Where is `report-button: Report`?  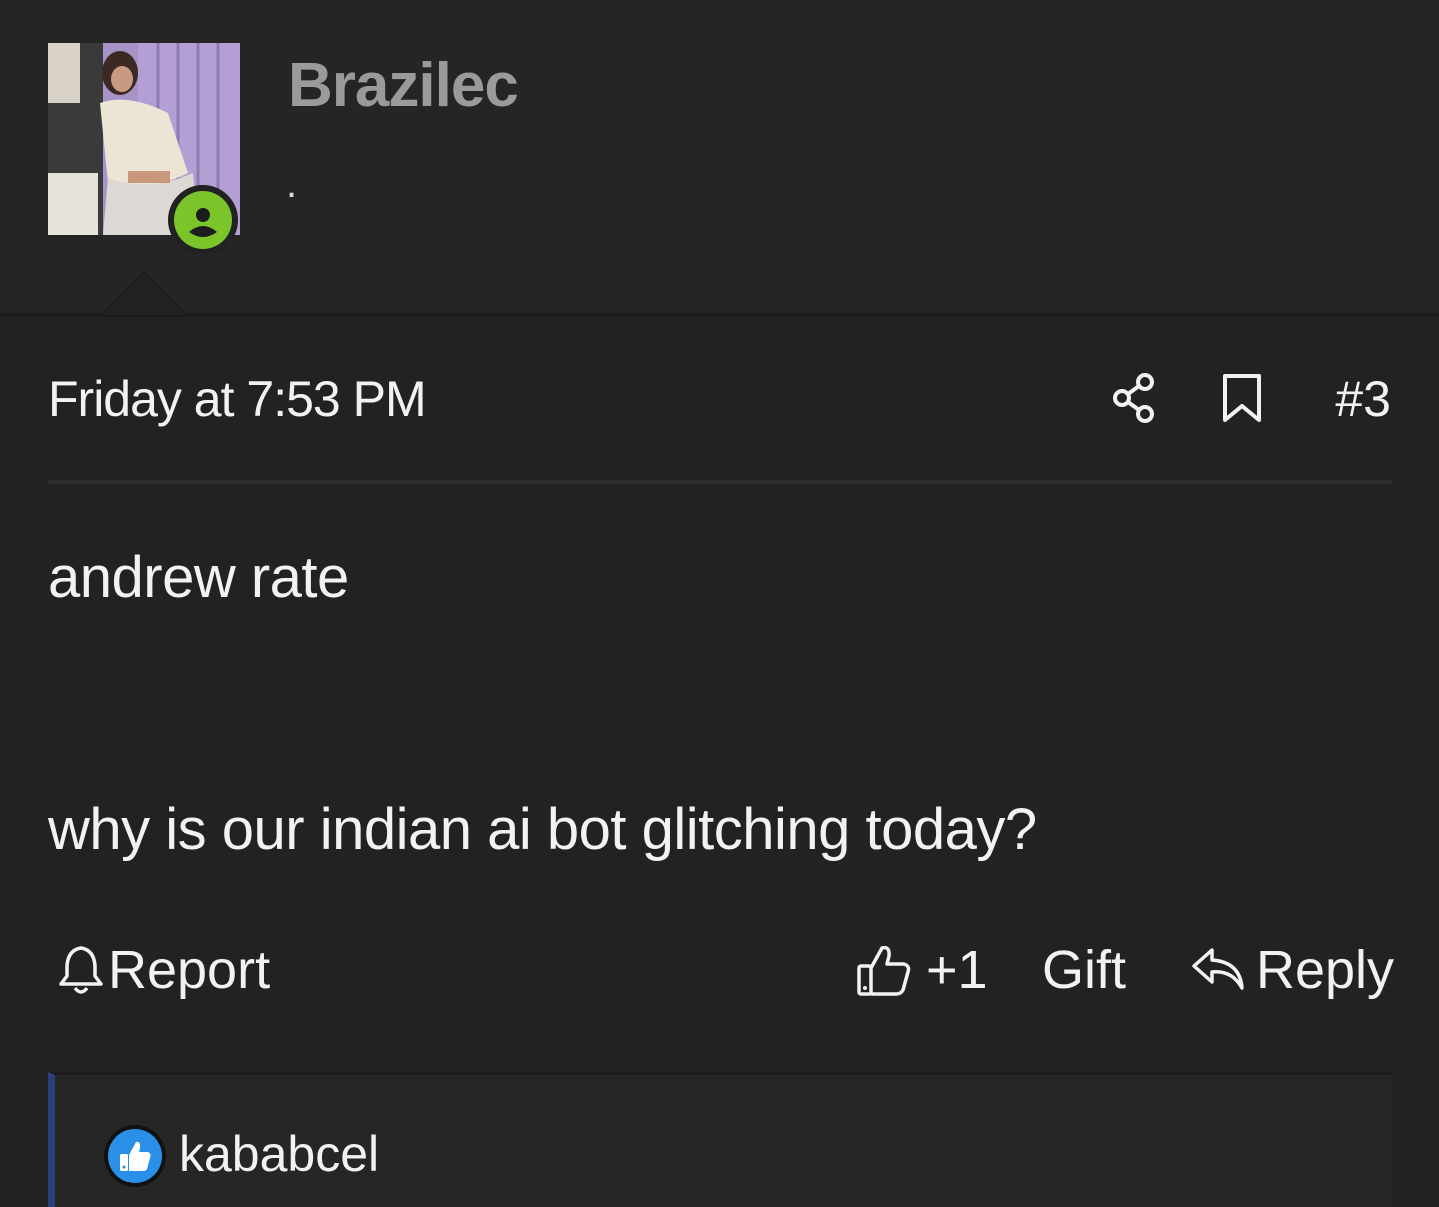 report-button: Report is located at coordinates (164, 970).